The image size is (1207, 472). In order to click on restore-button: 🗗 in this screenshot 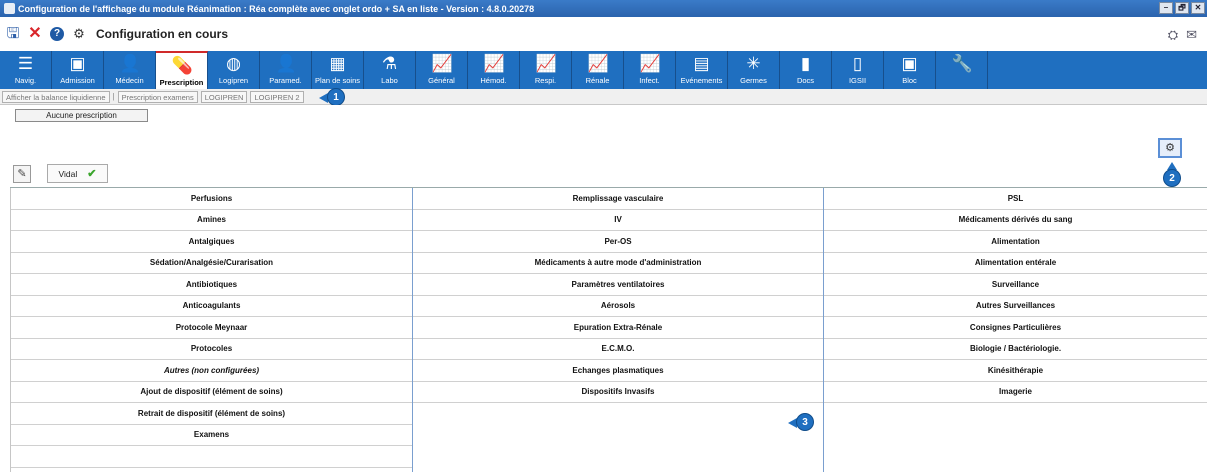, I will do `click(1182, 8)`.